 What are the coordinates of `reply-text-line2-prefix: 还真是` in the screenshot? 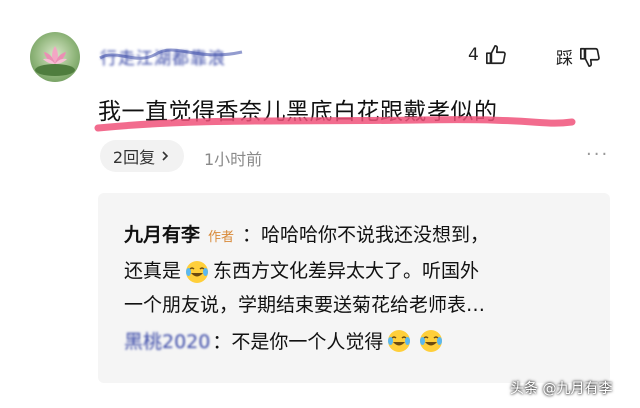 It's located at (153, 271).